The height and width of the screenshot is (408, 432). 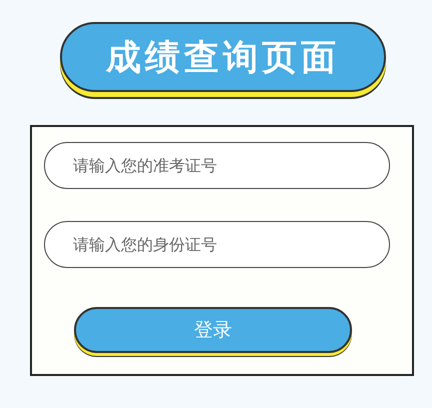 What do you see at coordinates (217, 165) in the screenshot?
I see `input-field: 请输入您的准考证号` at bounding box center [217, 165].